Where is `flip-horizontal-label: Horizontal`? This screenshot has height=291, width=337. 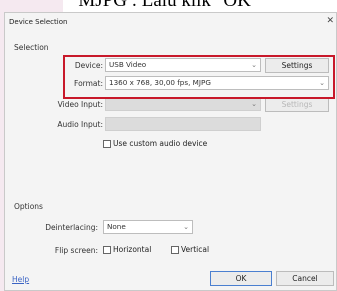
flip-horizontal-label: Horizontal is located at coordinates (132, 249).